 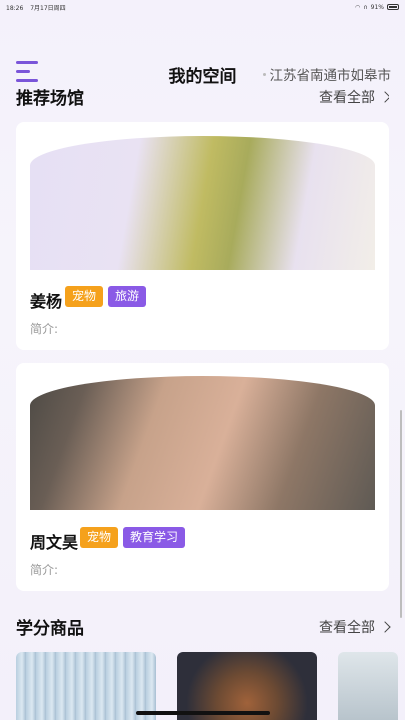 I want to click on recommended-section-header: 推荐场馆 查看全部, so click(x=202, y=98).